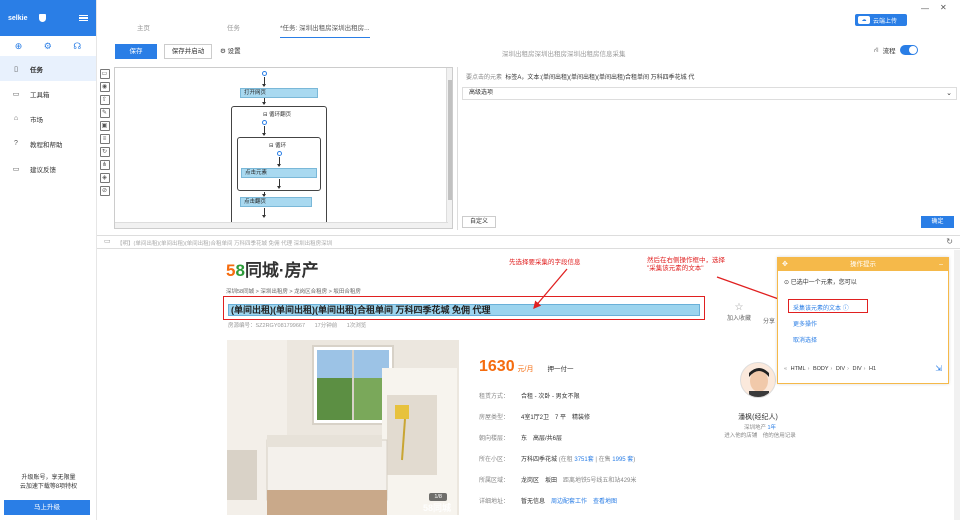 The height and width of the screenshot is (520, 960). I want to click on question-icon: ⓘ, so click(846, 309).